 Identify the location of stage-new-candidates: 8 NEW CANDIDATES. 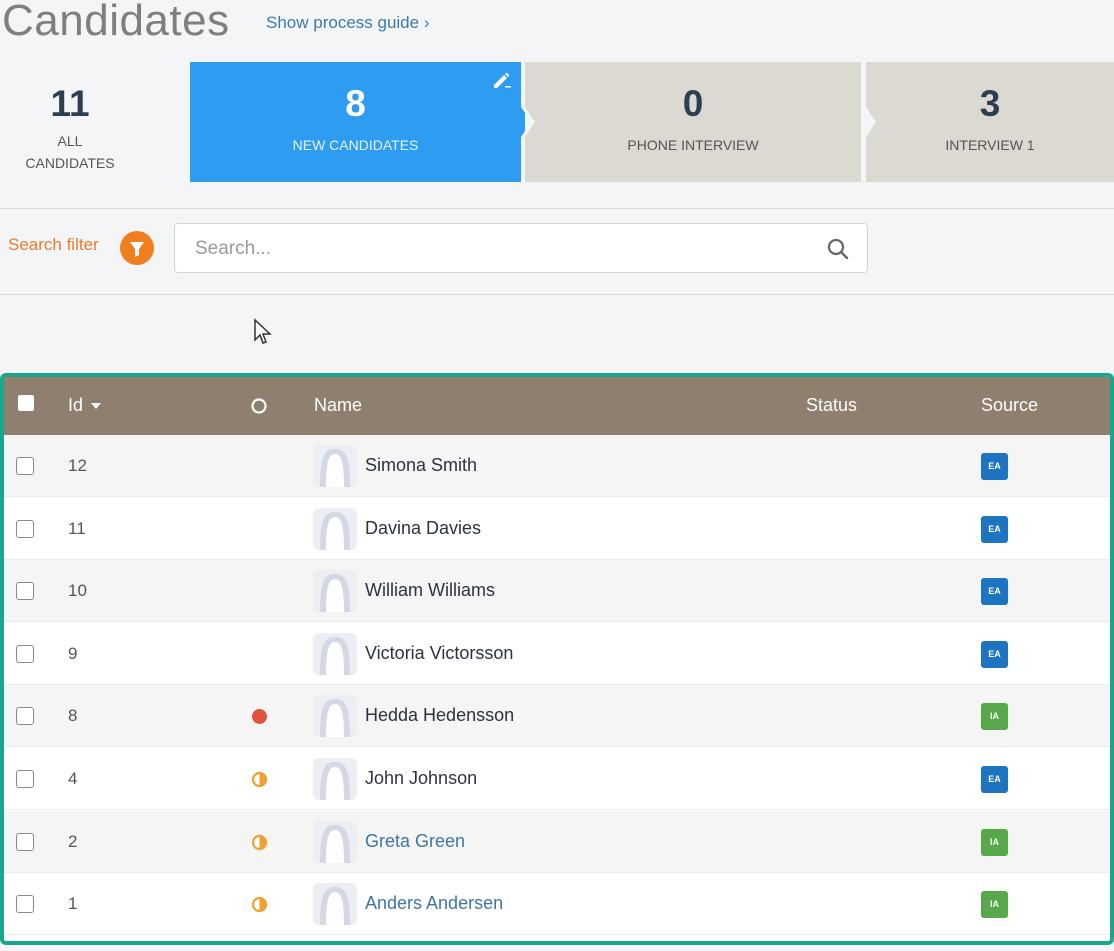
(360, 122).